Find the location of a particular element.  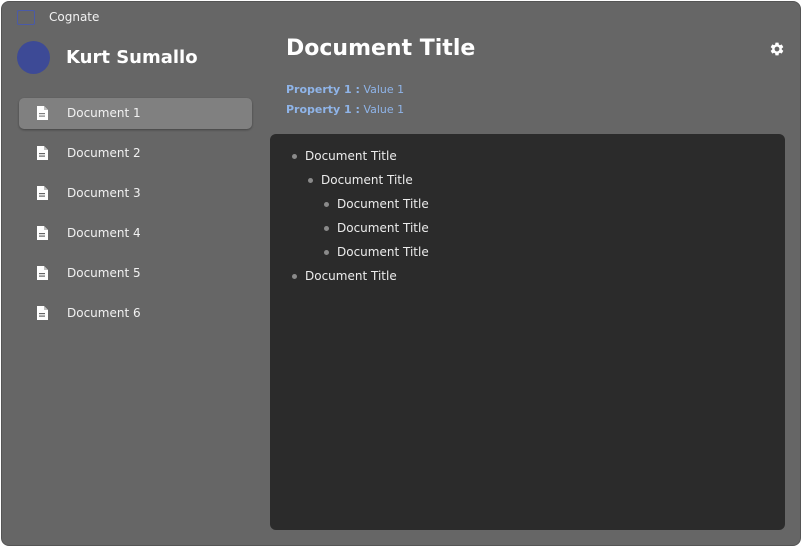

page-title: Document Title is located at coordinates (380, 48).